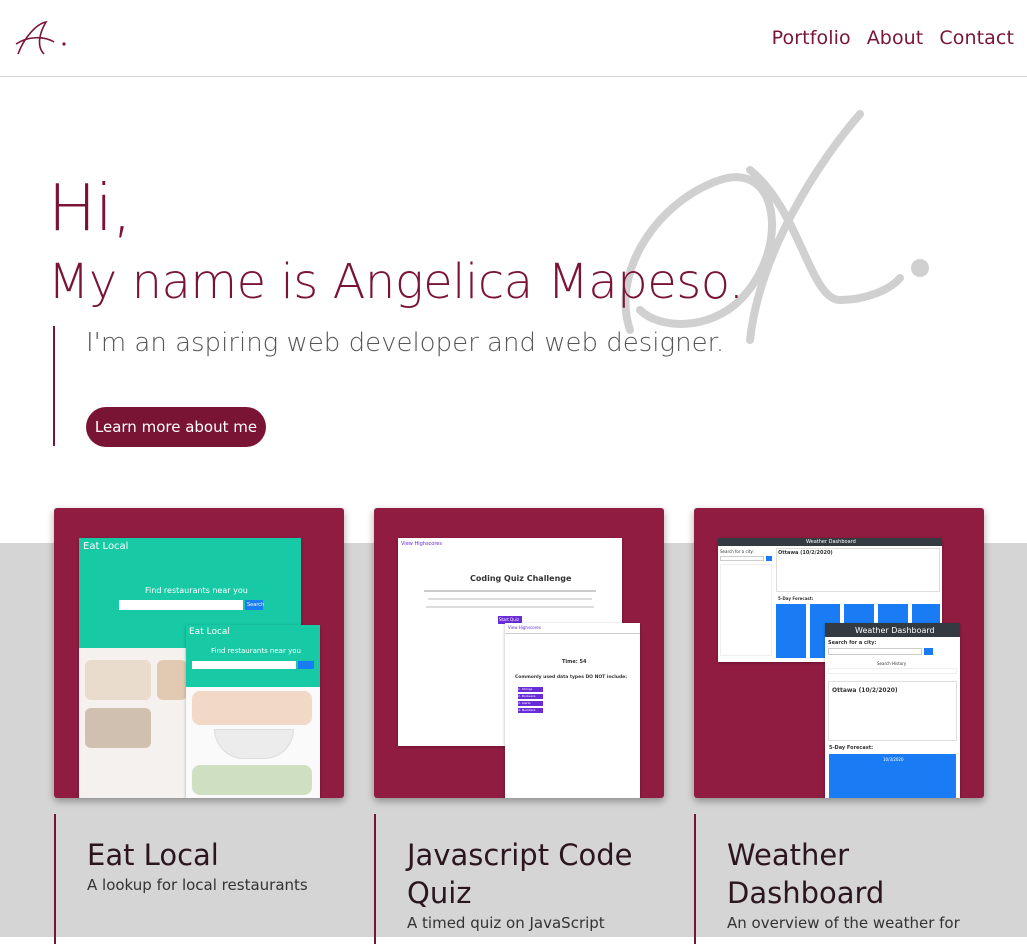 The image size is (1027, 944). What do you see at coordinates (105, 546) in the screenshot?
I see `screenshot-header: Eat Local` at bounding box center [105, 546].